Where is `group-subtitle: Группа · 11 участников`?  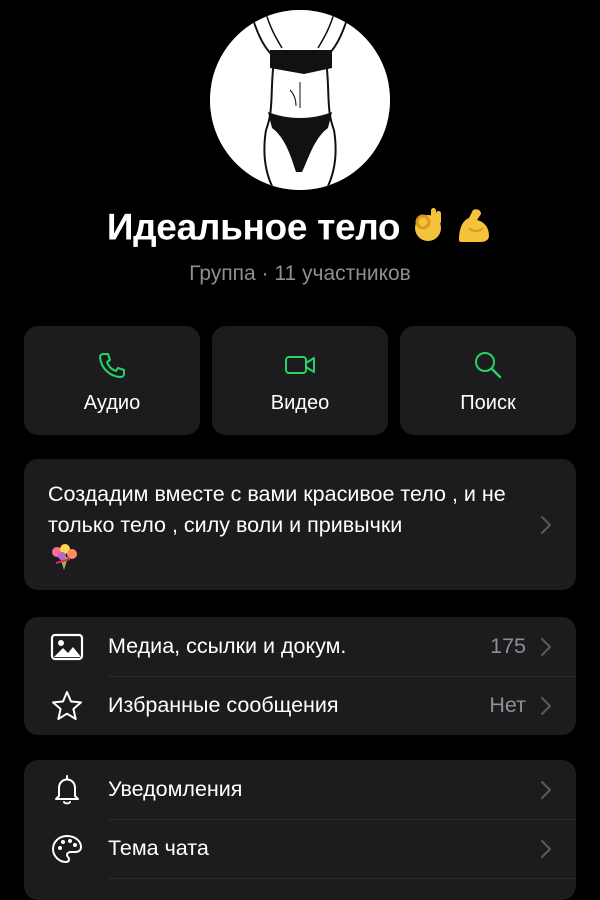
group-subtitle: Группа · 11 участников is located at coordinates (300, 273).